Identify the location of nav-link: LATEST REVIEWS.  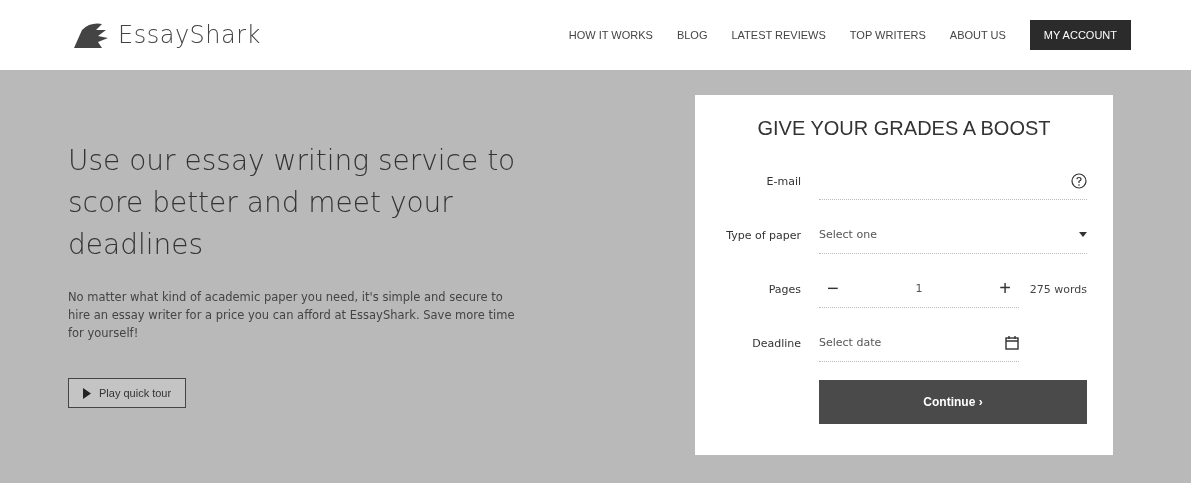
(778, 35).